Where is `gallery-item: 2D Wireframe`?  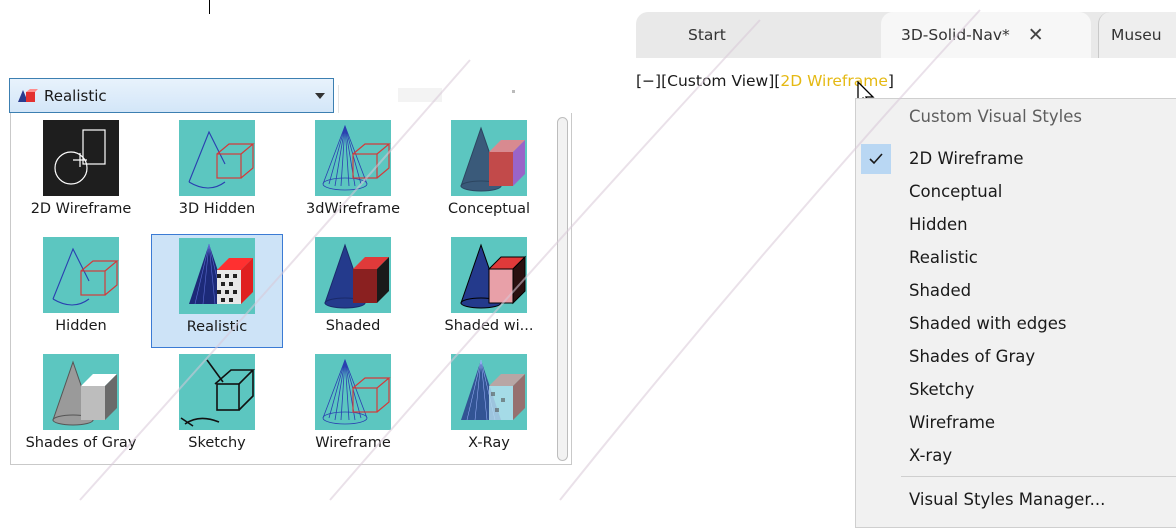 gallery-item: 2D Wireframe is located at coordinates (81, 174).